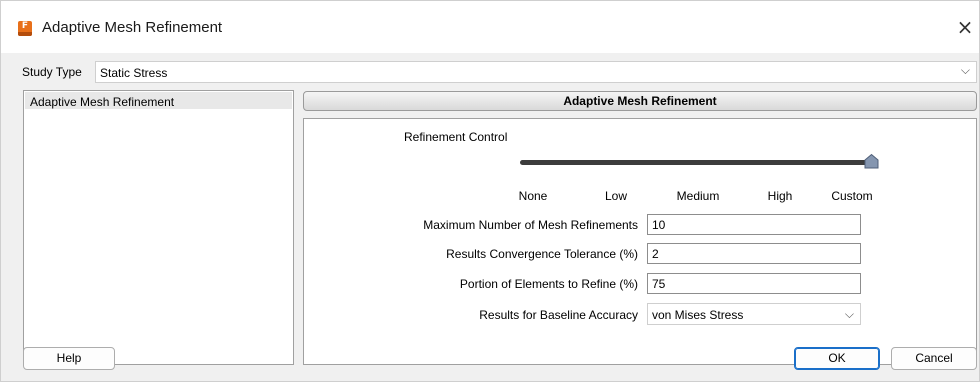 This screenshot has height=382, width=980. Describe the element at coordinates (640, 101) in the screenshot. I see `section-header: Adaptive Mesh Refinement` at that location.